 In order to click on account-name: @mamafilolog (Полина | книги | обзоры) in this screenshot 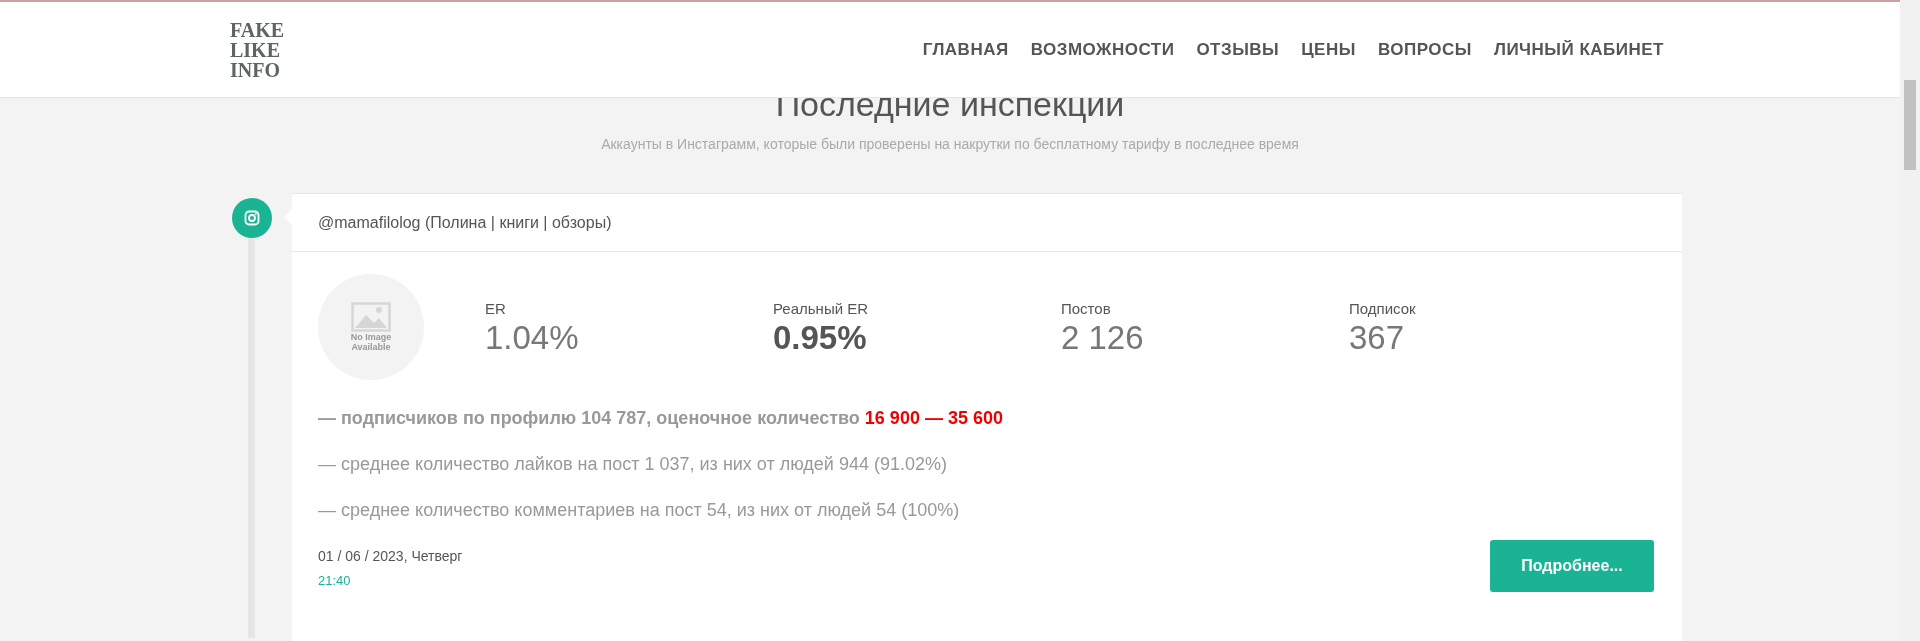, I will do `click(465, 222)`.